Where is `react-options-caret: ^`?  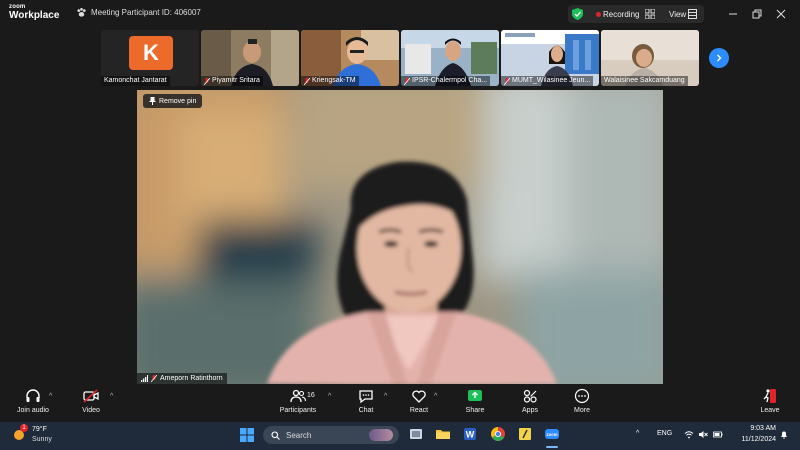 react-options-caret: ^ is located at coordinates (435, 396).